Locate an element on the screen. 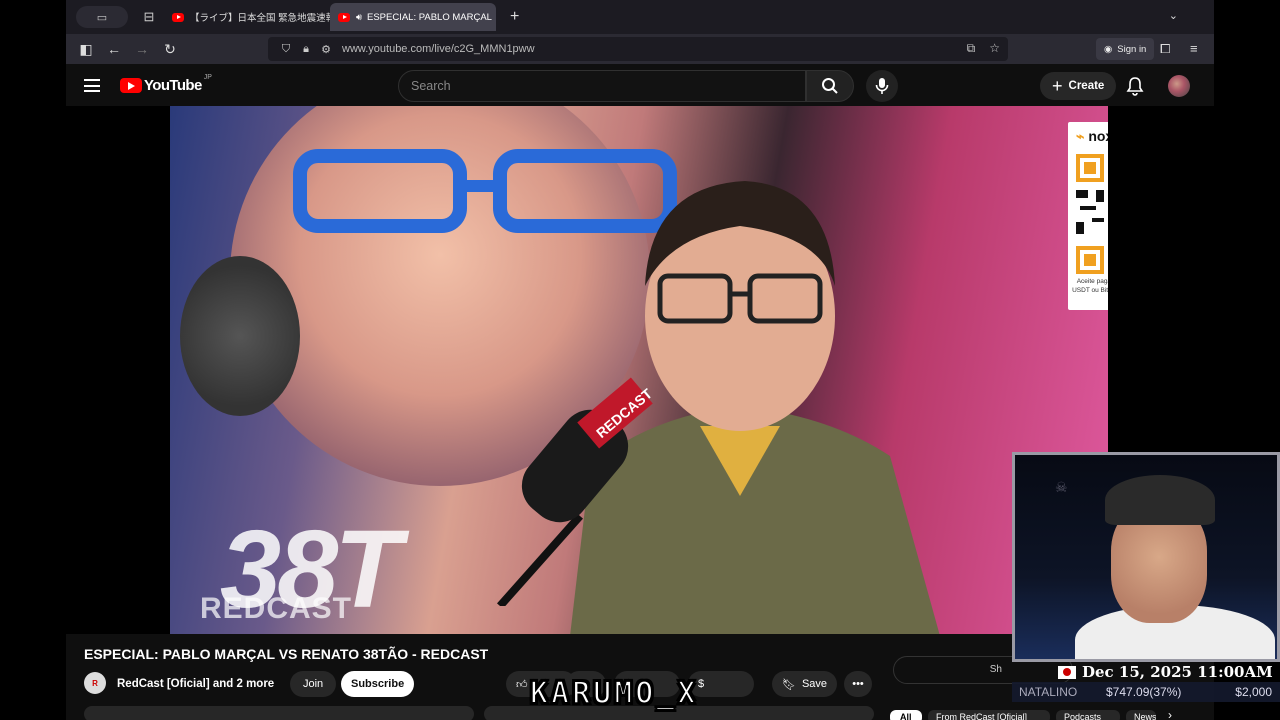  shield-icon: ⛉ is located at coordinates (286, 49).